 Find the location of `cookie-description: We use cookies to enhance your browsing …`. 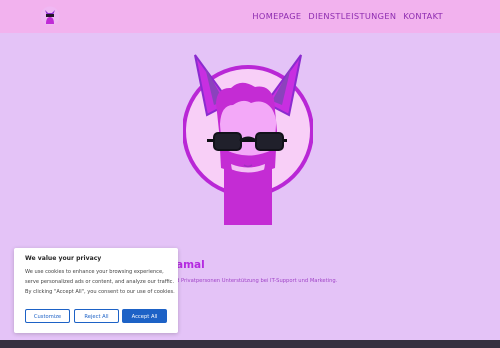

cookie-description: We use cookies to enhance your browsing … is located at coordinates (100, 282).